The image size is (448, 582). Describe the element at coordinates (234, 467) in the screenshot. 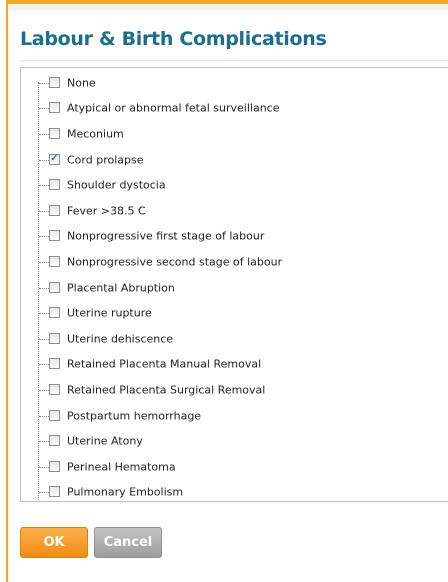

I see `checkbox-option: Perineal Hematoma` at that location.